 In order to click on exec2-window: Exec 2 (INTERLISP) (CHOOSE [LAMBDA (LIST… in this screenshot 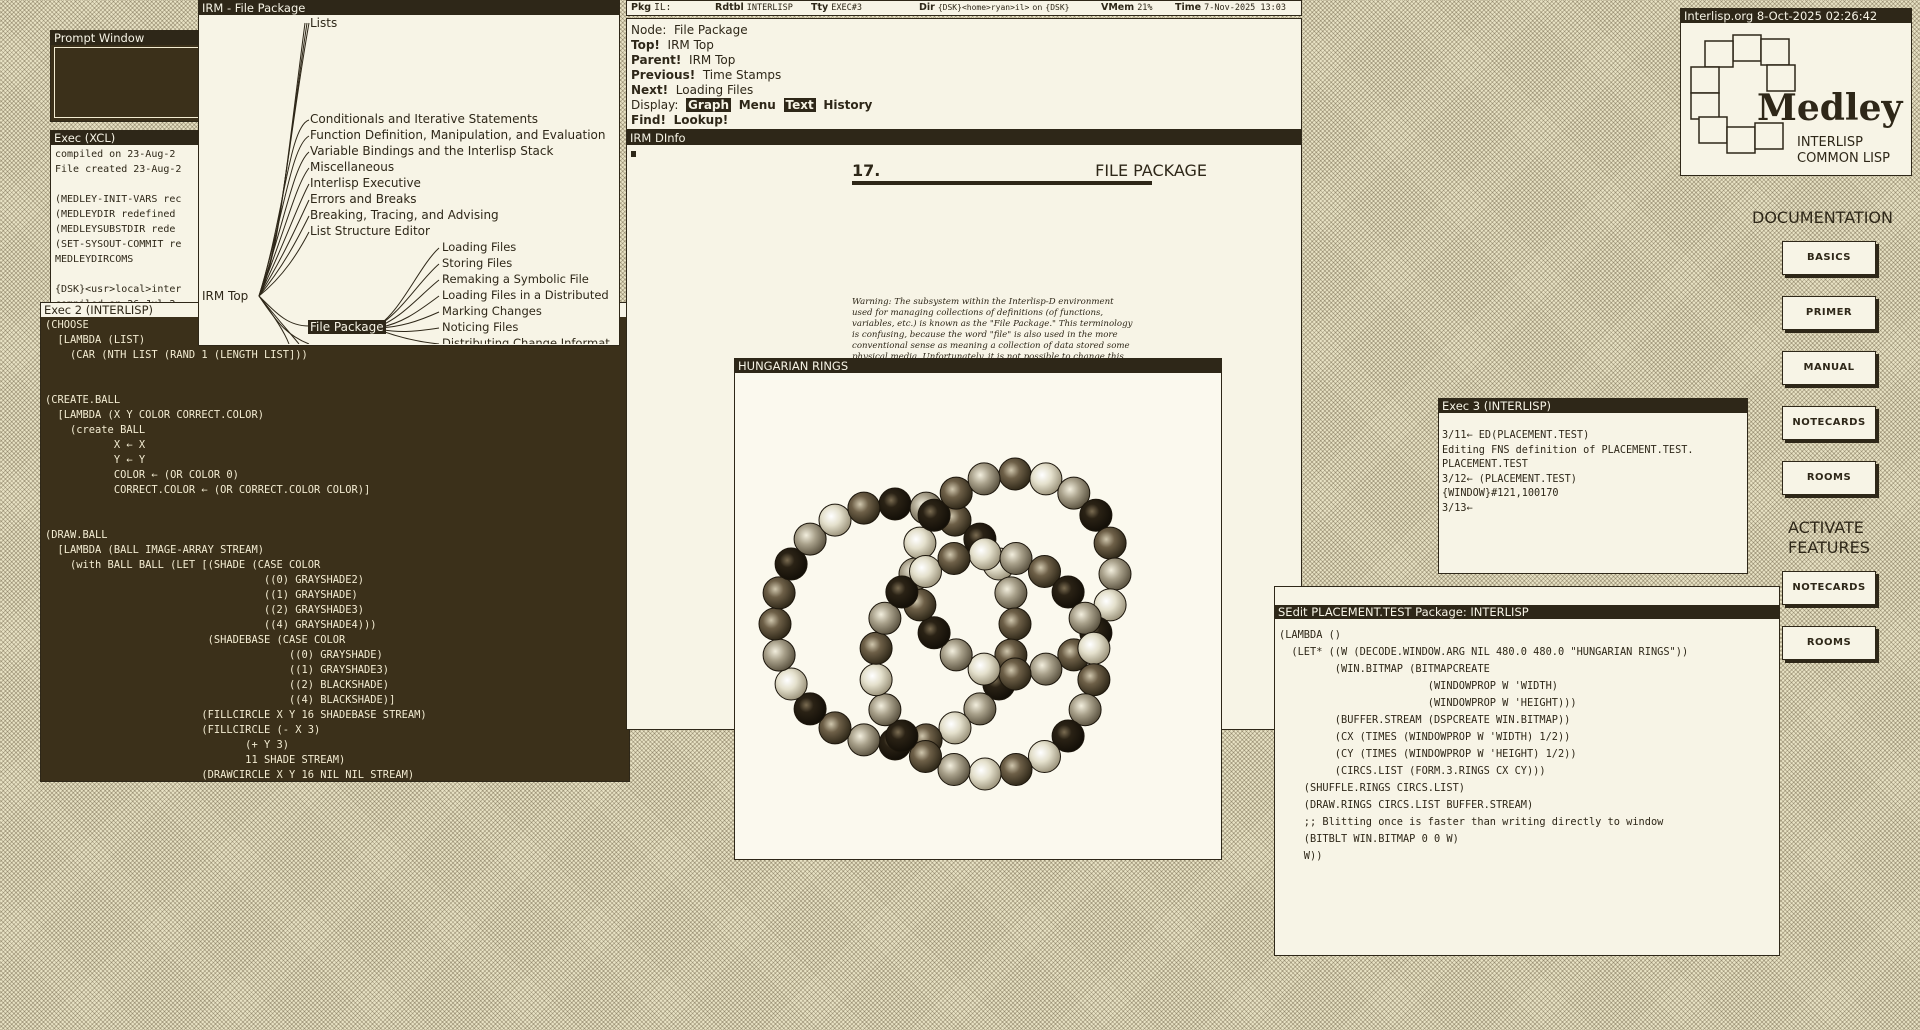, I will do `click(335, 542)`.